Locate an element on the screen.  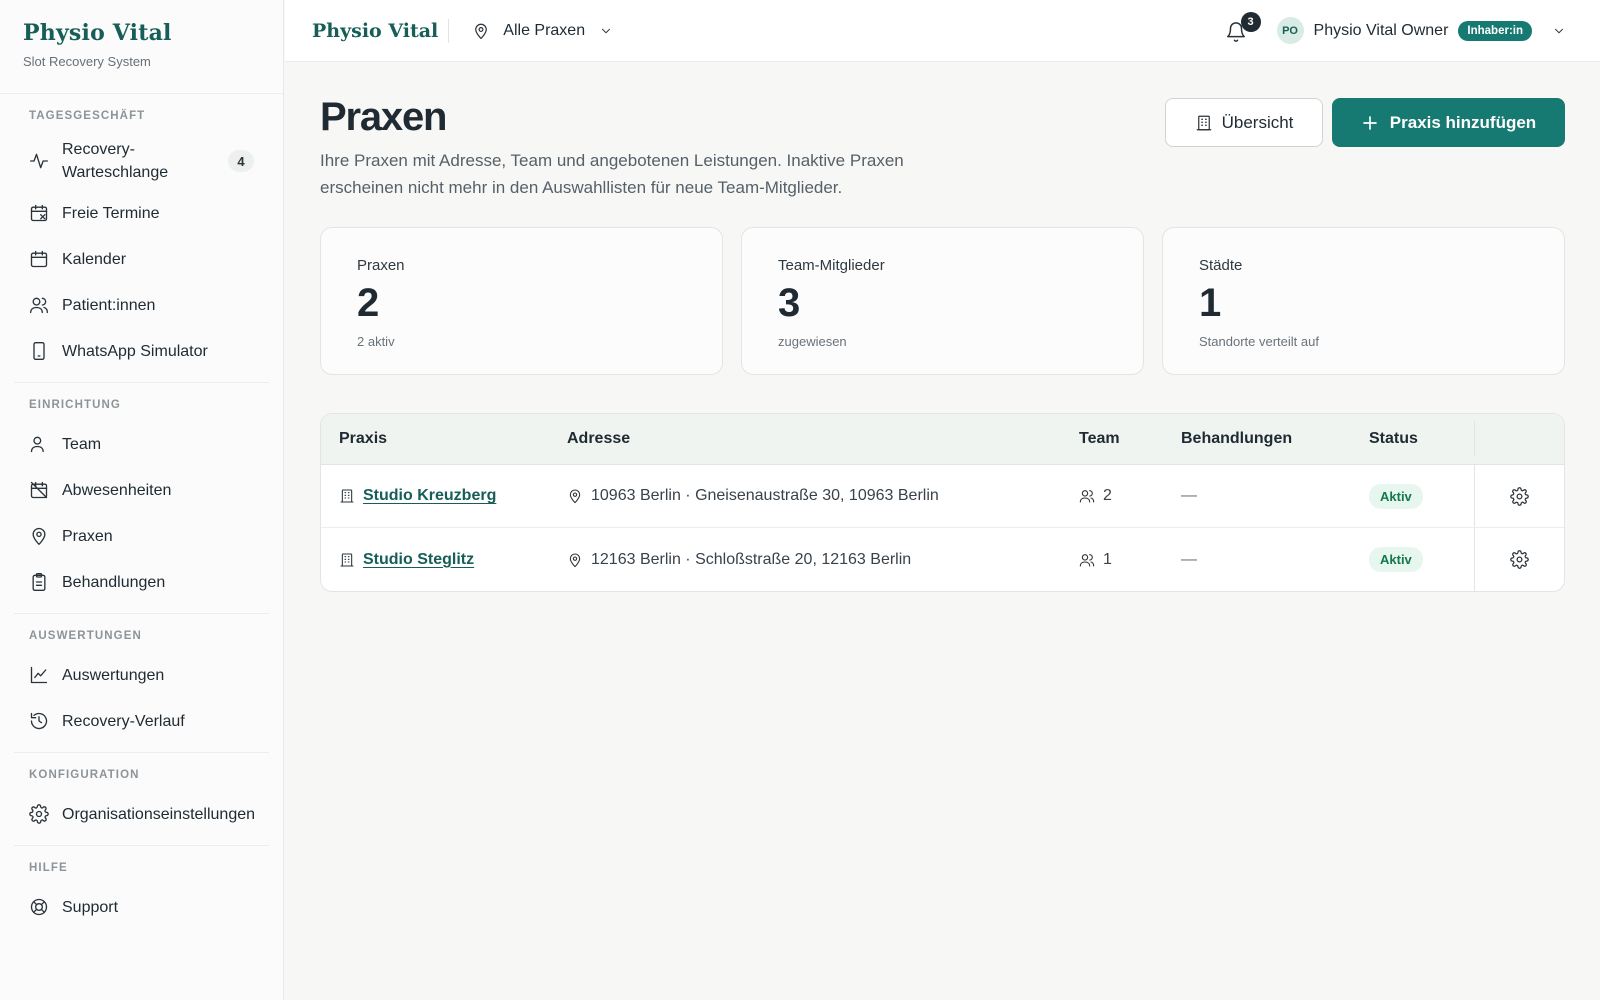
app-logo-title: Physio Vital is located at coordinates (141, 33).